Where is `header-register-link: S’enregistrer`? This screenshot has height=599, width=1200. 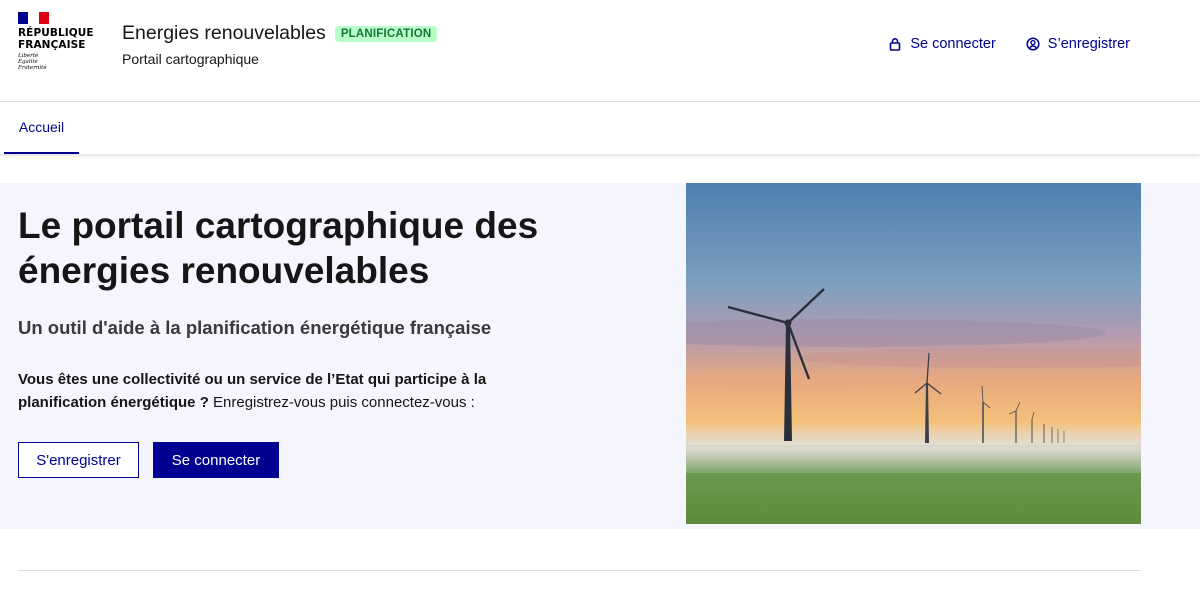 header-register-link: S’enregistrer is located at coordinates (1078, 44).